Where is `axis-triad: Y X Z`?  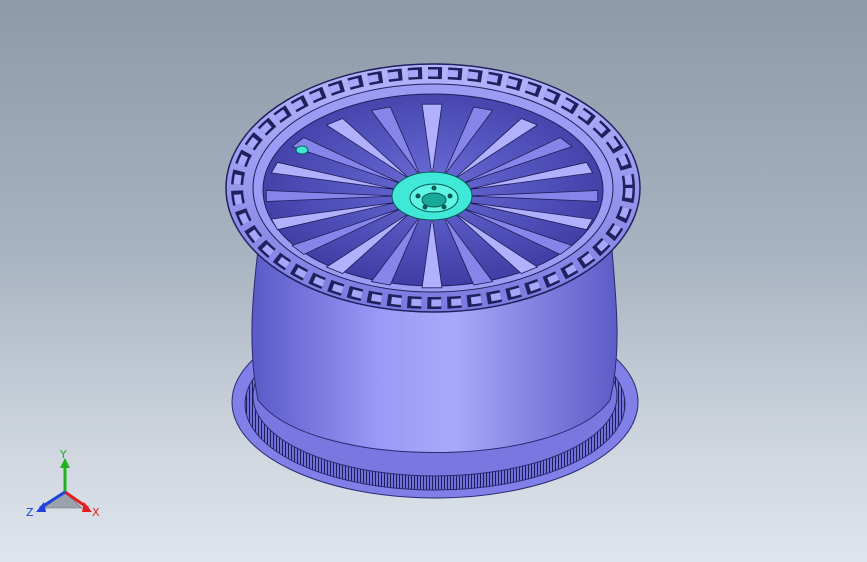 axis-triad: Y X Z is located at coordinates (63, 483).